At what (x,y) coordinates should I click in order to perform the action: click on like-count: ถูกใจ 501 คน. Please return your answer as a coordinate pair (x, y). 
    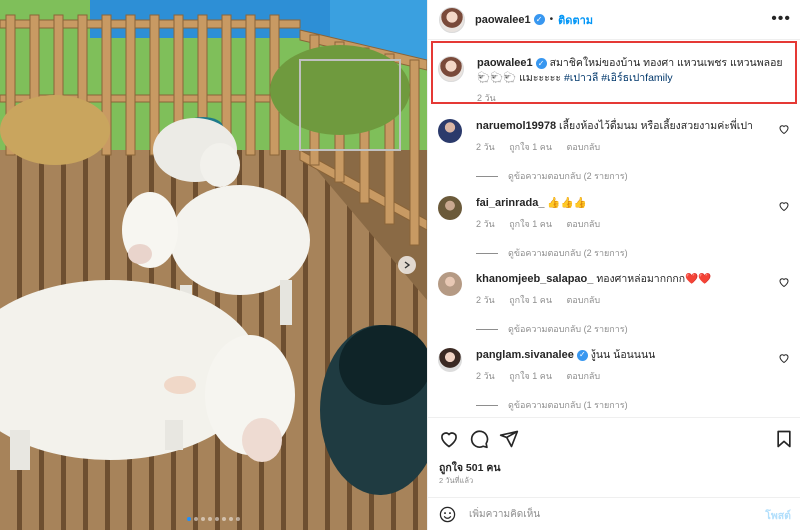
    Looking at the image, I should click on (470, 467).